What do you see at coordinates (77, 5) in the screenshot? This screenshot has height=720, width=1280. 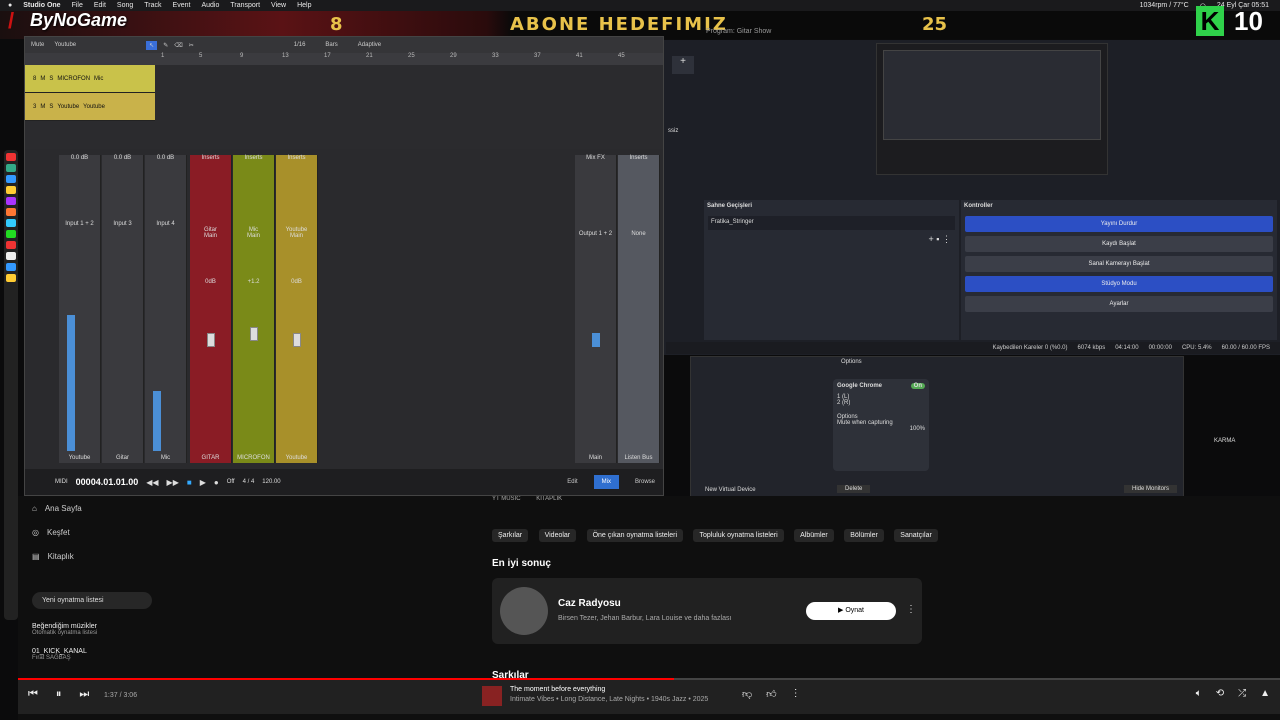 I see `menu-file: File` at bounding box center [77, 5].